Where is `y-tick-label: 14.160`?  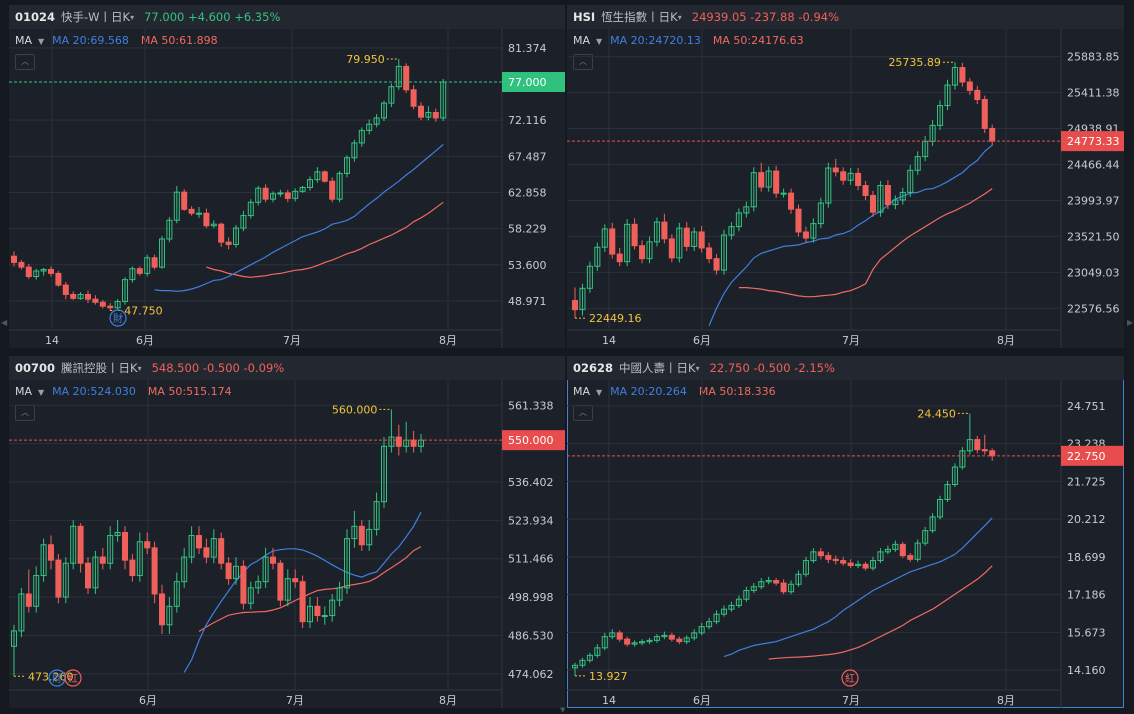
y-tick-label: 14.160 is located at coordinates (1086, 670).